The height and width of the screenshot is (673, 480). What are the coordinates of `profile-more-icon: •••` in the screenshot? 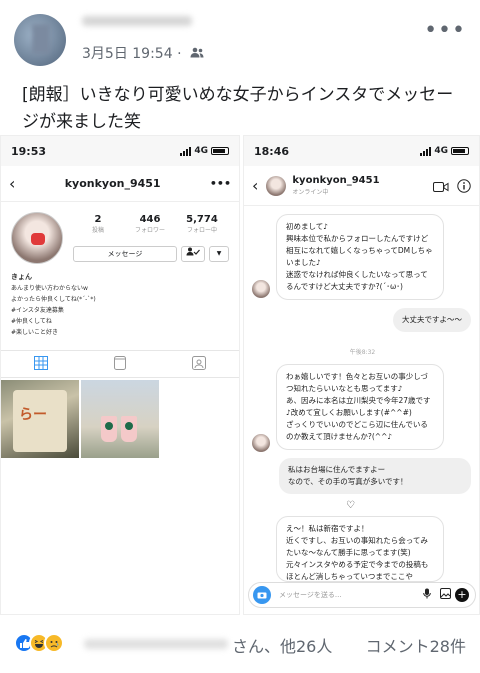 It's located at (220, 183).